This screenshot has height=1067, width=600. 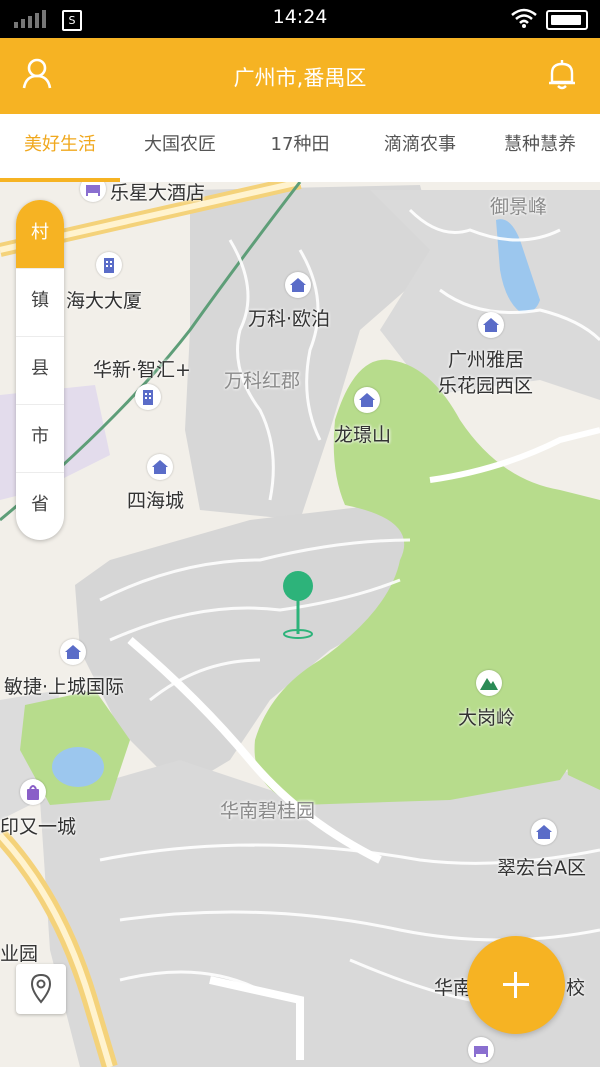 What do you see at coordinates (40, 506) in the screenshot?
I see `level-province: 省` at bounding box center [40, 506].